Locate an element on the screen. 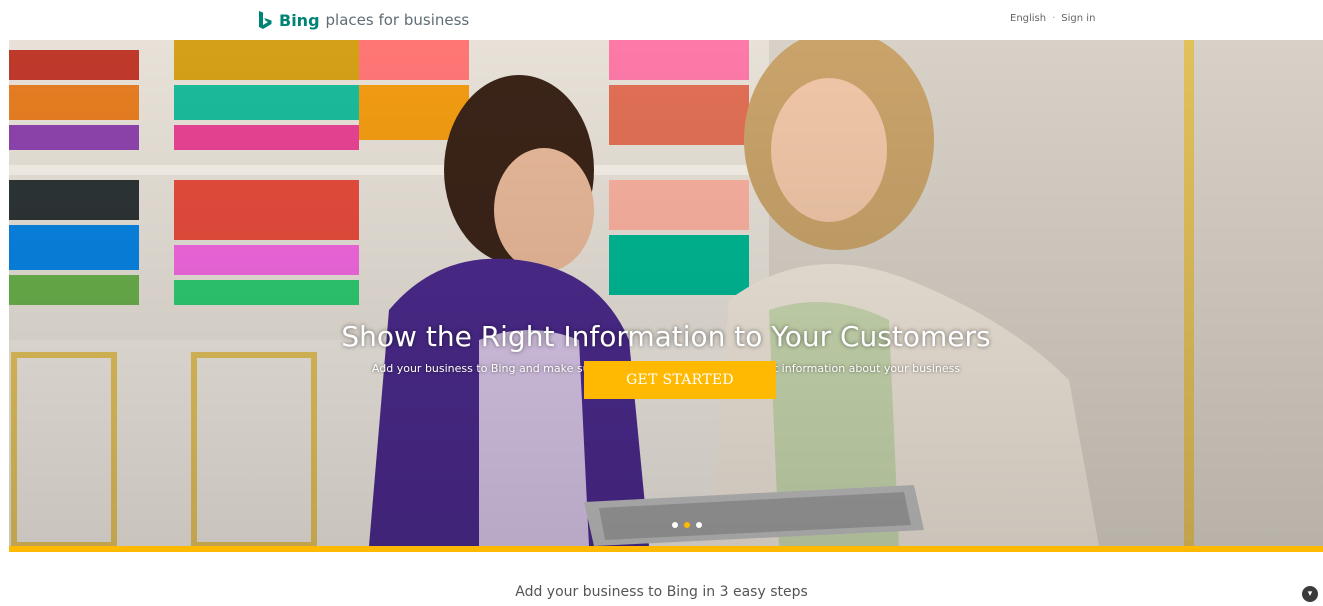 This screenshot has height=606, width=1323. chevron-down-icon: ▾ is located at coordinates (1310, 594).